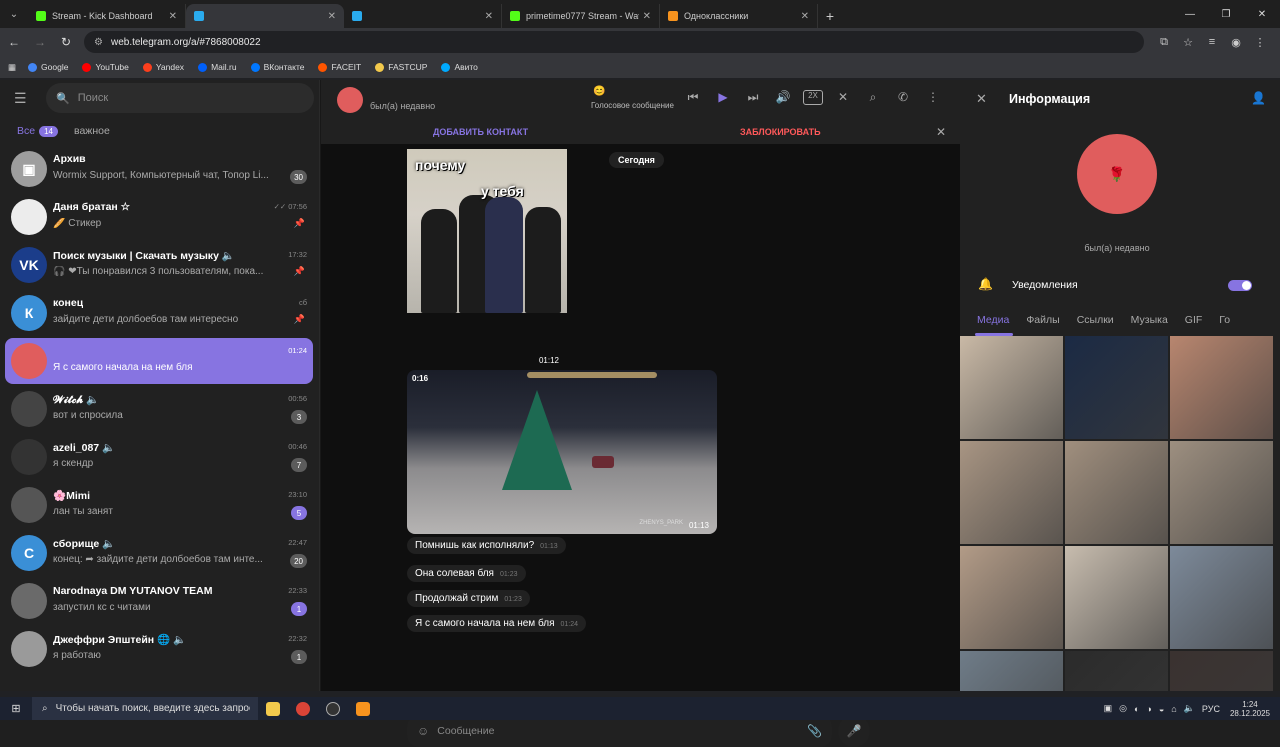  Describe the element at coordinates (48, 67) in the screenshot. I see `bookmark-item: Google` at that location.